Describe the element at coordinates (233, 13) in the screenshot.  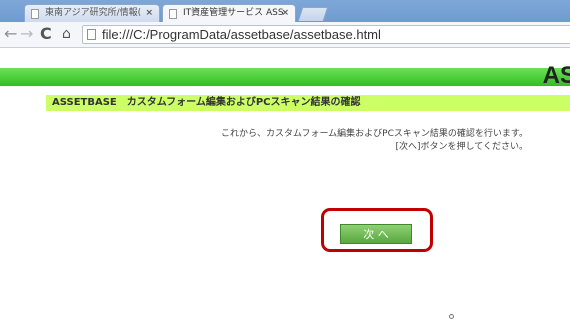
I see `tab-label: IT資産管理サービス ASS` at that location.